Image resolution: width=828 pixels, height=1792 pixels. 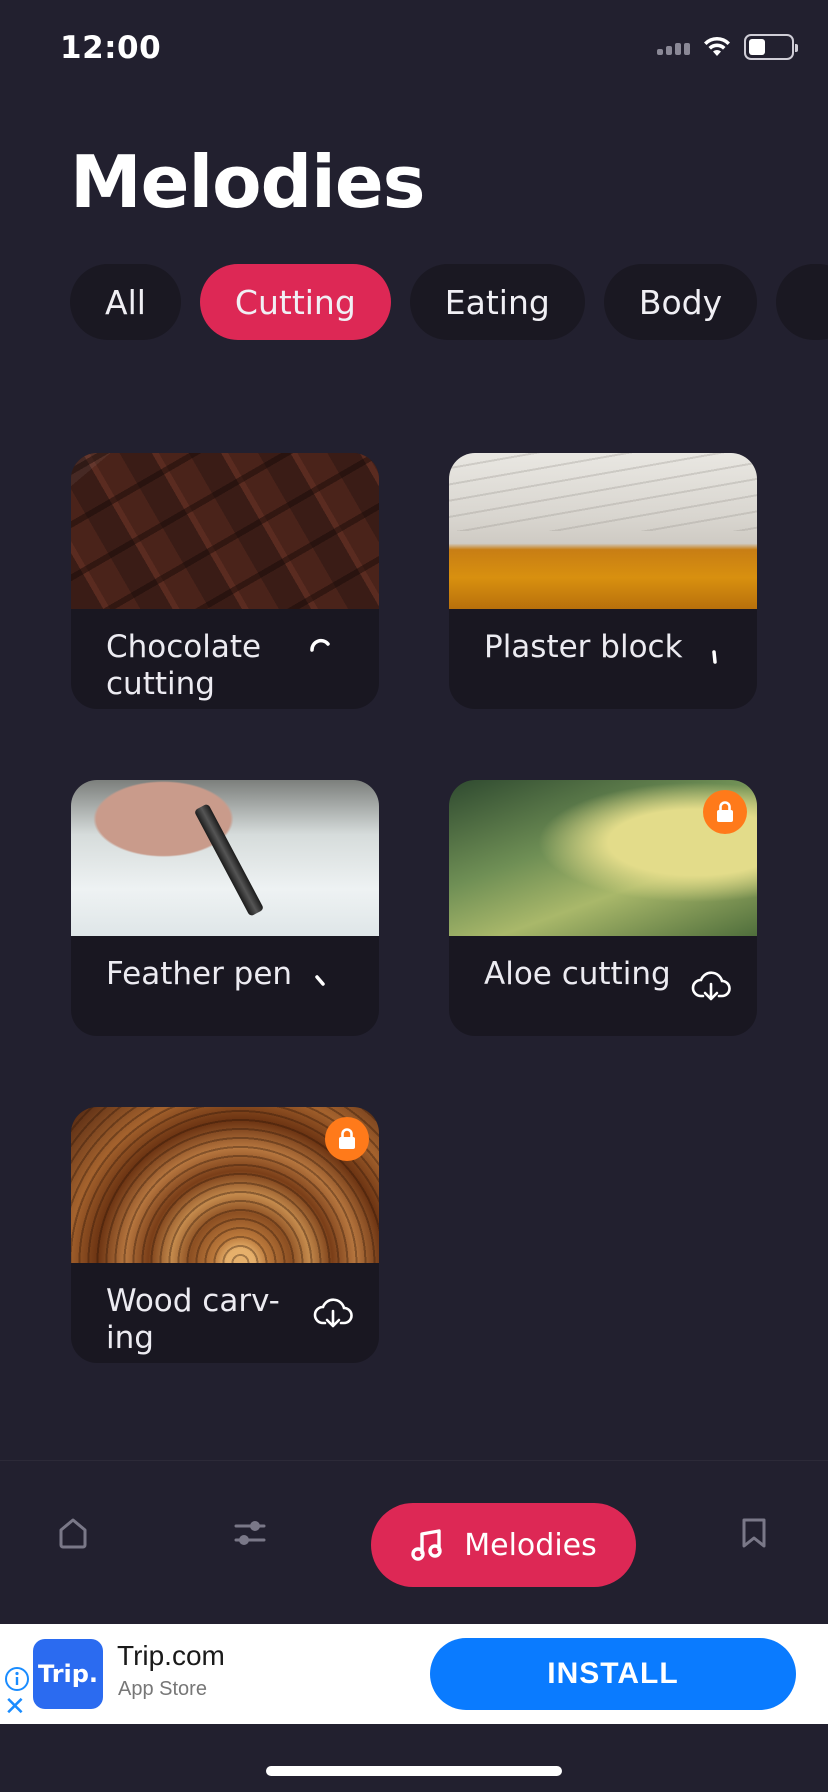 I want to click on nav-bookmarks, so click(x=754, y=1533).